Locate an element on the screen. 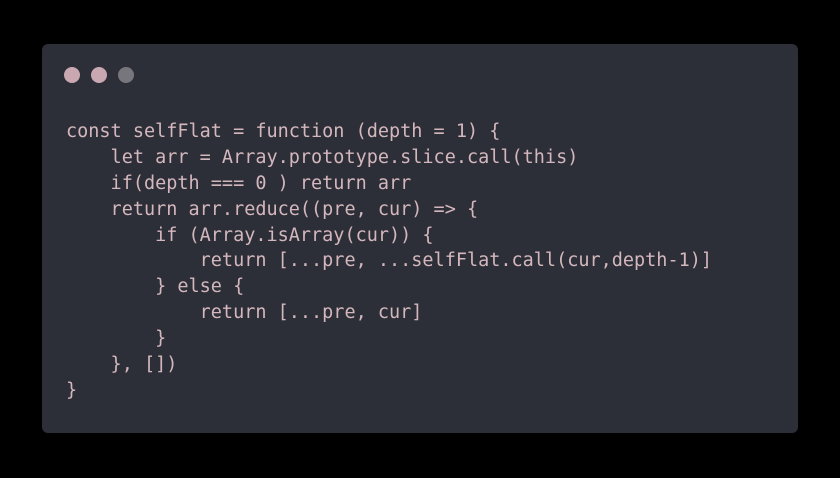  code-line: if(depth === 0 ) return arr is located at coordinates (239, 183).